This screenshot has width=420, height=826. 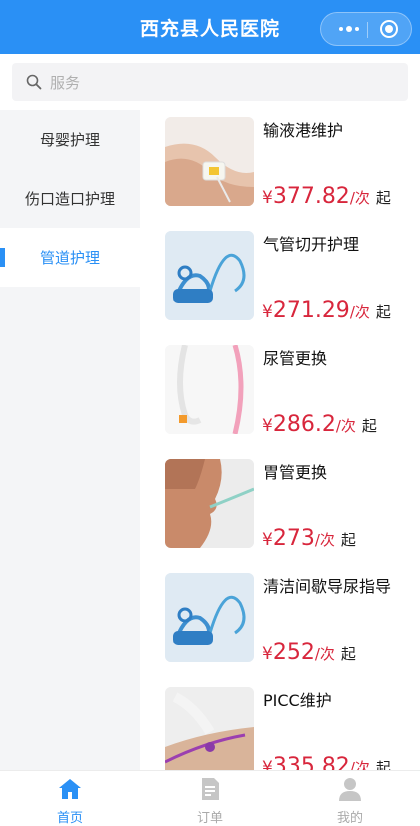 What do you see at coordinates (280, 623) in the screenshot?
I see `list-item: 清洁间歇导尿指导 ¥252/次起` at bounding box center [280, 623].